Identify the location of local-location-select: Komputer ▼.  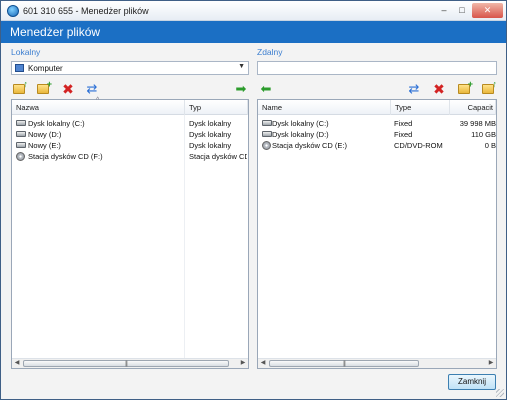
(130, 68).